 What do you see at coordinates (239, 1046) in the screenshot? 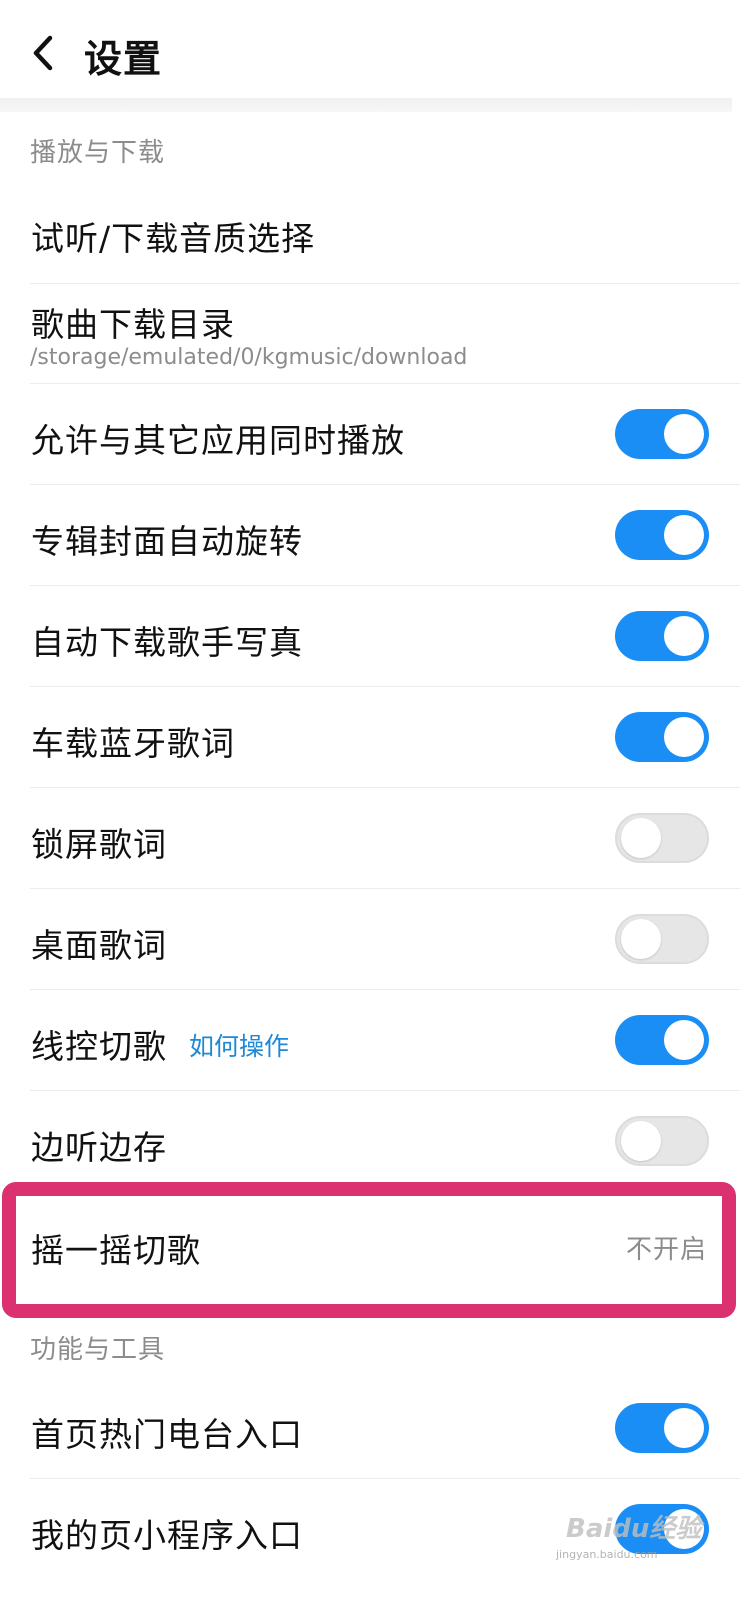
I see `how-to-link: 如何操作` at bounding box center [239, 1046].